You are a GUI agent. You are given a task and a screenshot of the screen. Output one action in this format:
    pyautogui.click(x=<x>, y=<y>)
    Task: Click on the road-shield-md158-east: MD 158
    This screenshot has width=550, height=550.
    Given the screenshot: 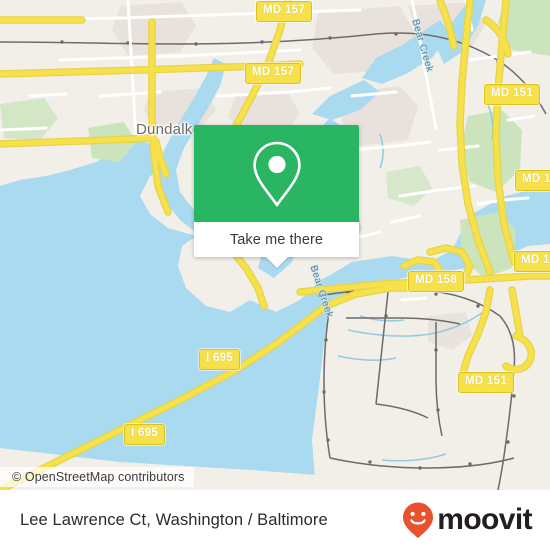 What is the action you would take?
    pyautogui.click(x=532, y=261)
    